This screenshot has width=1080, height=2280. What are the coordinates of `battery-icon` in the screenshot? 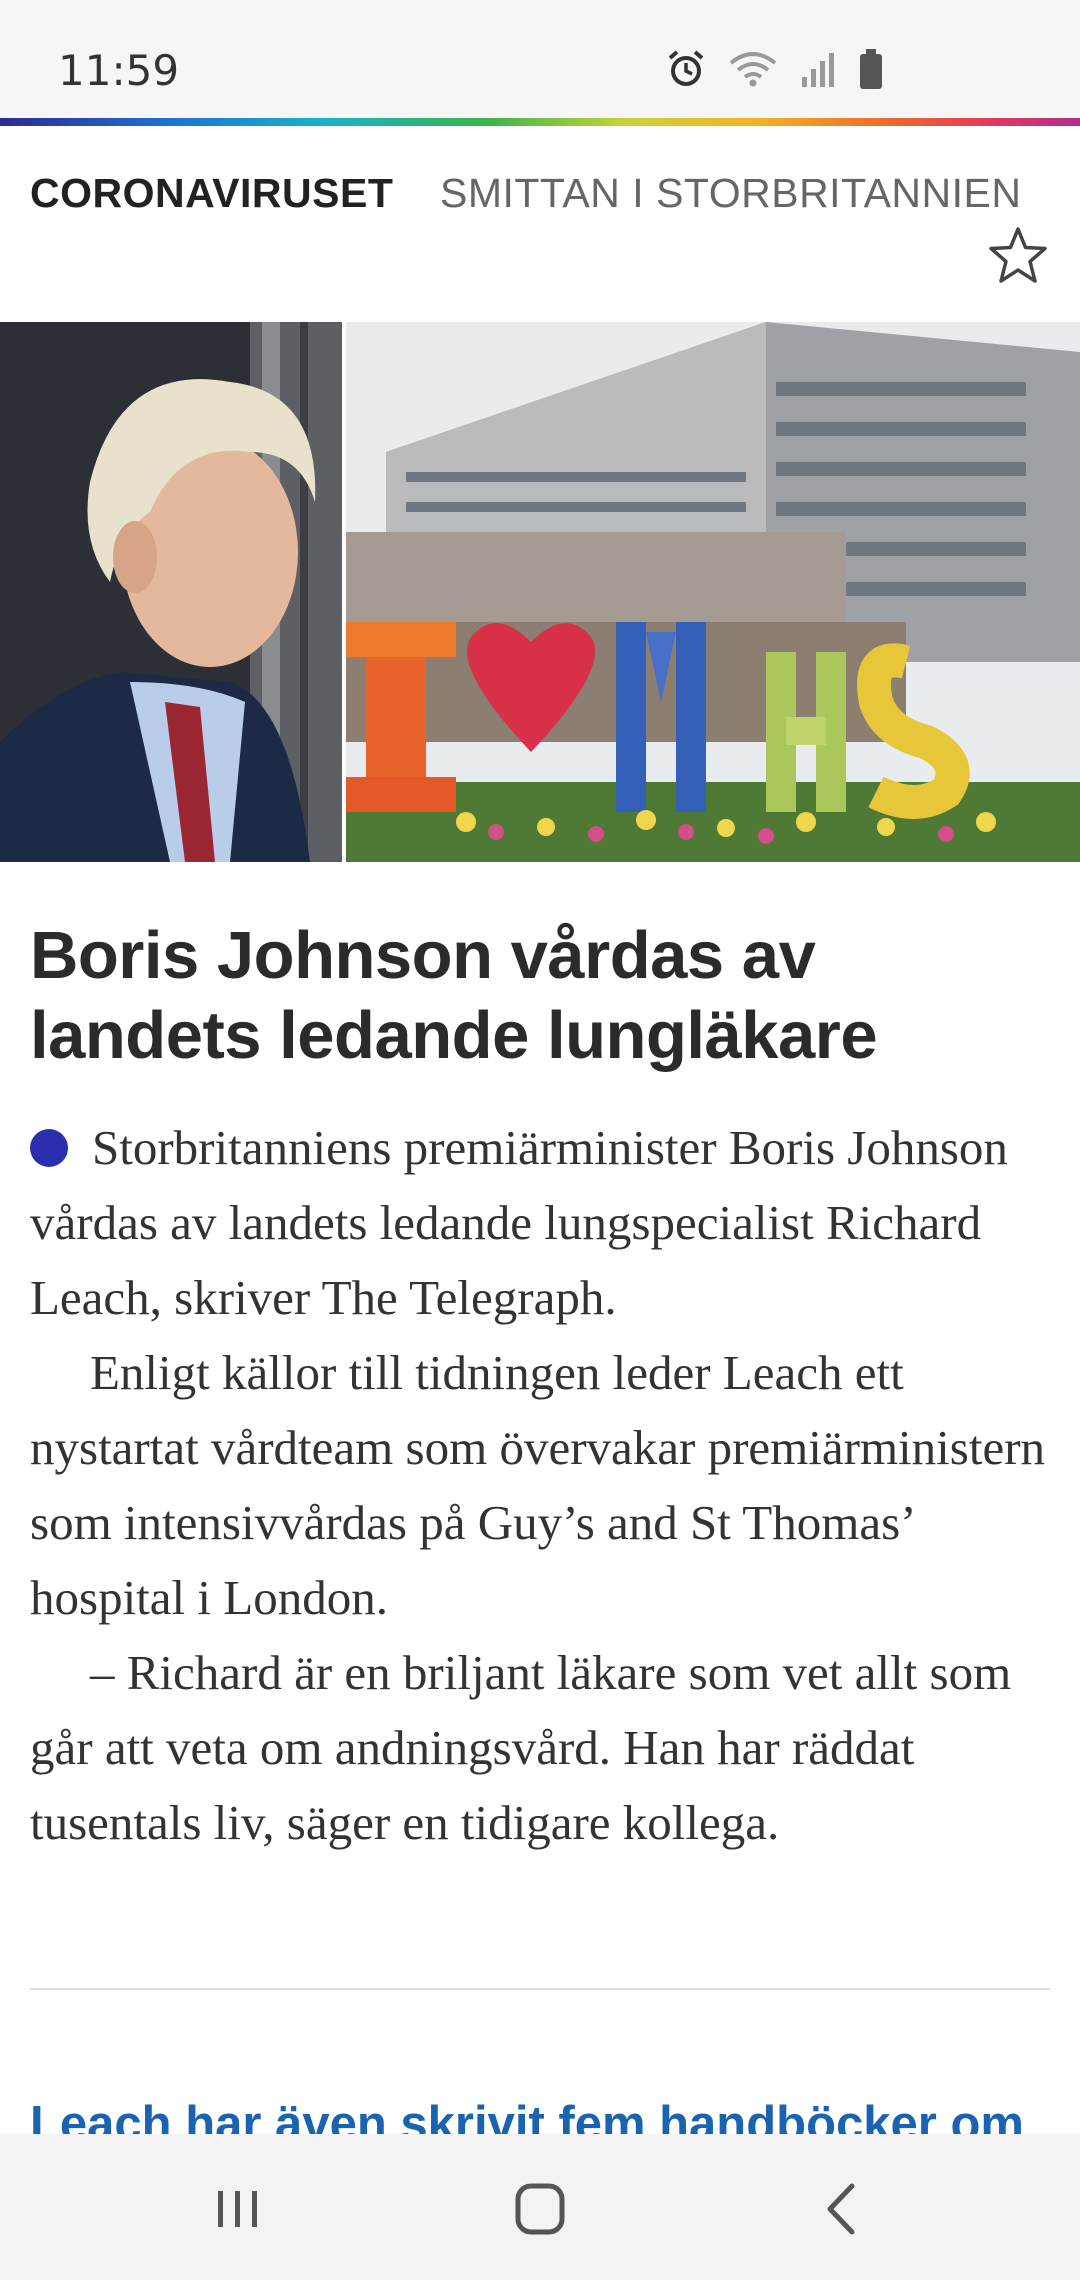 It's located at (871, 69).